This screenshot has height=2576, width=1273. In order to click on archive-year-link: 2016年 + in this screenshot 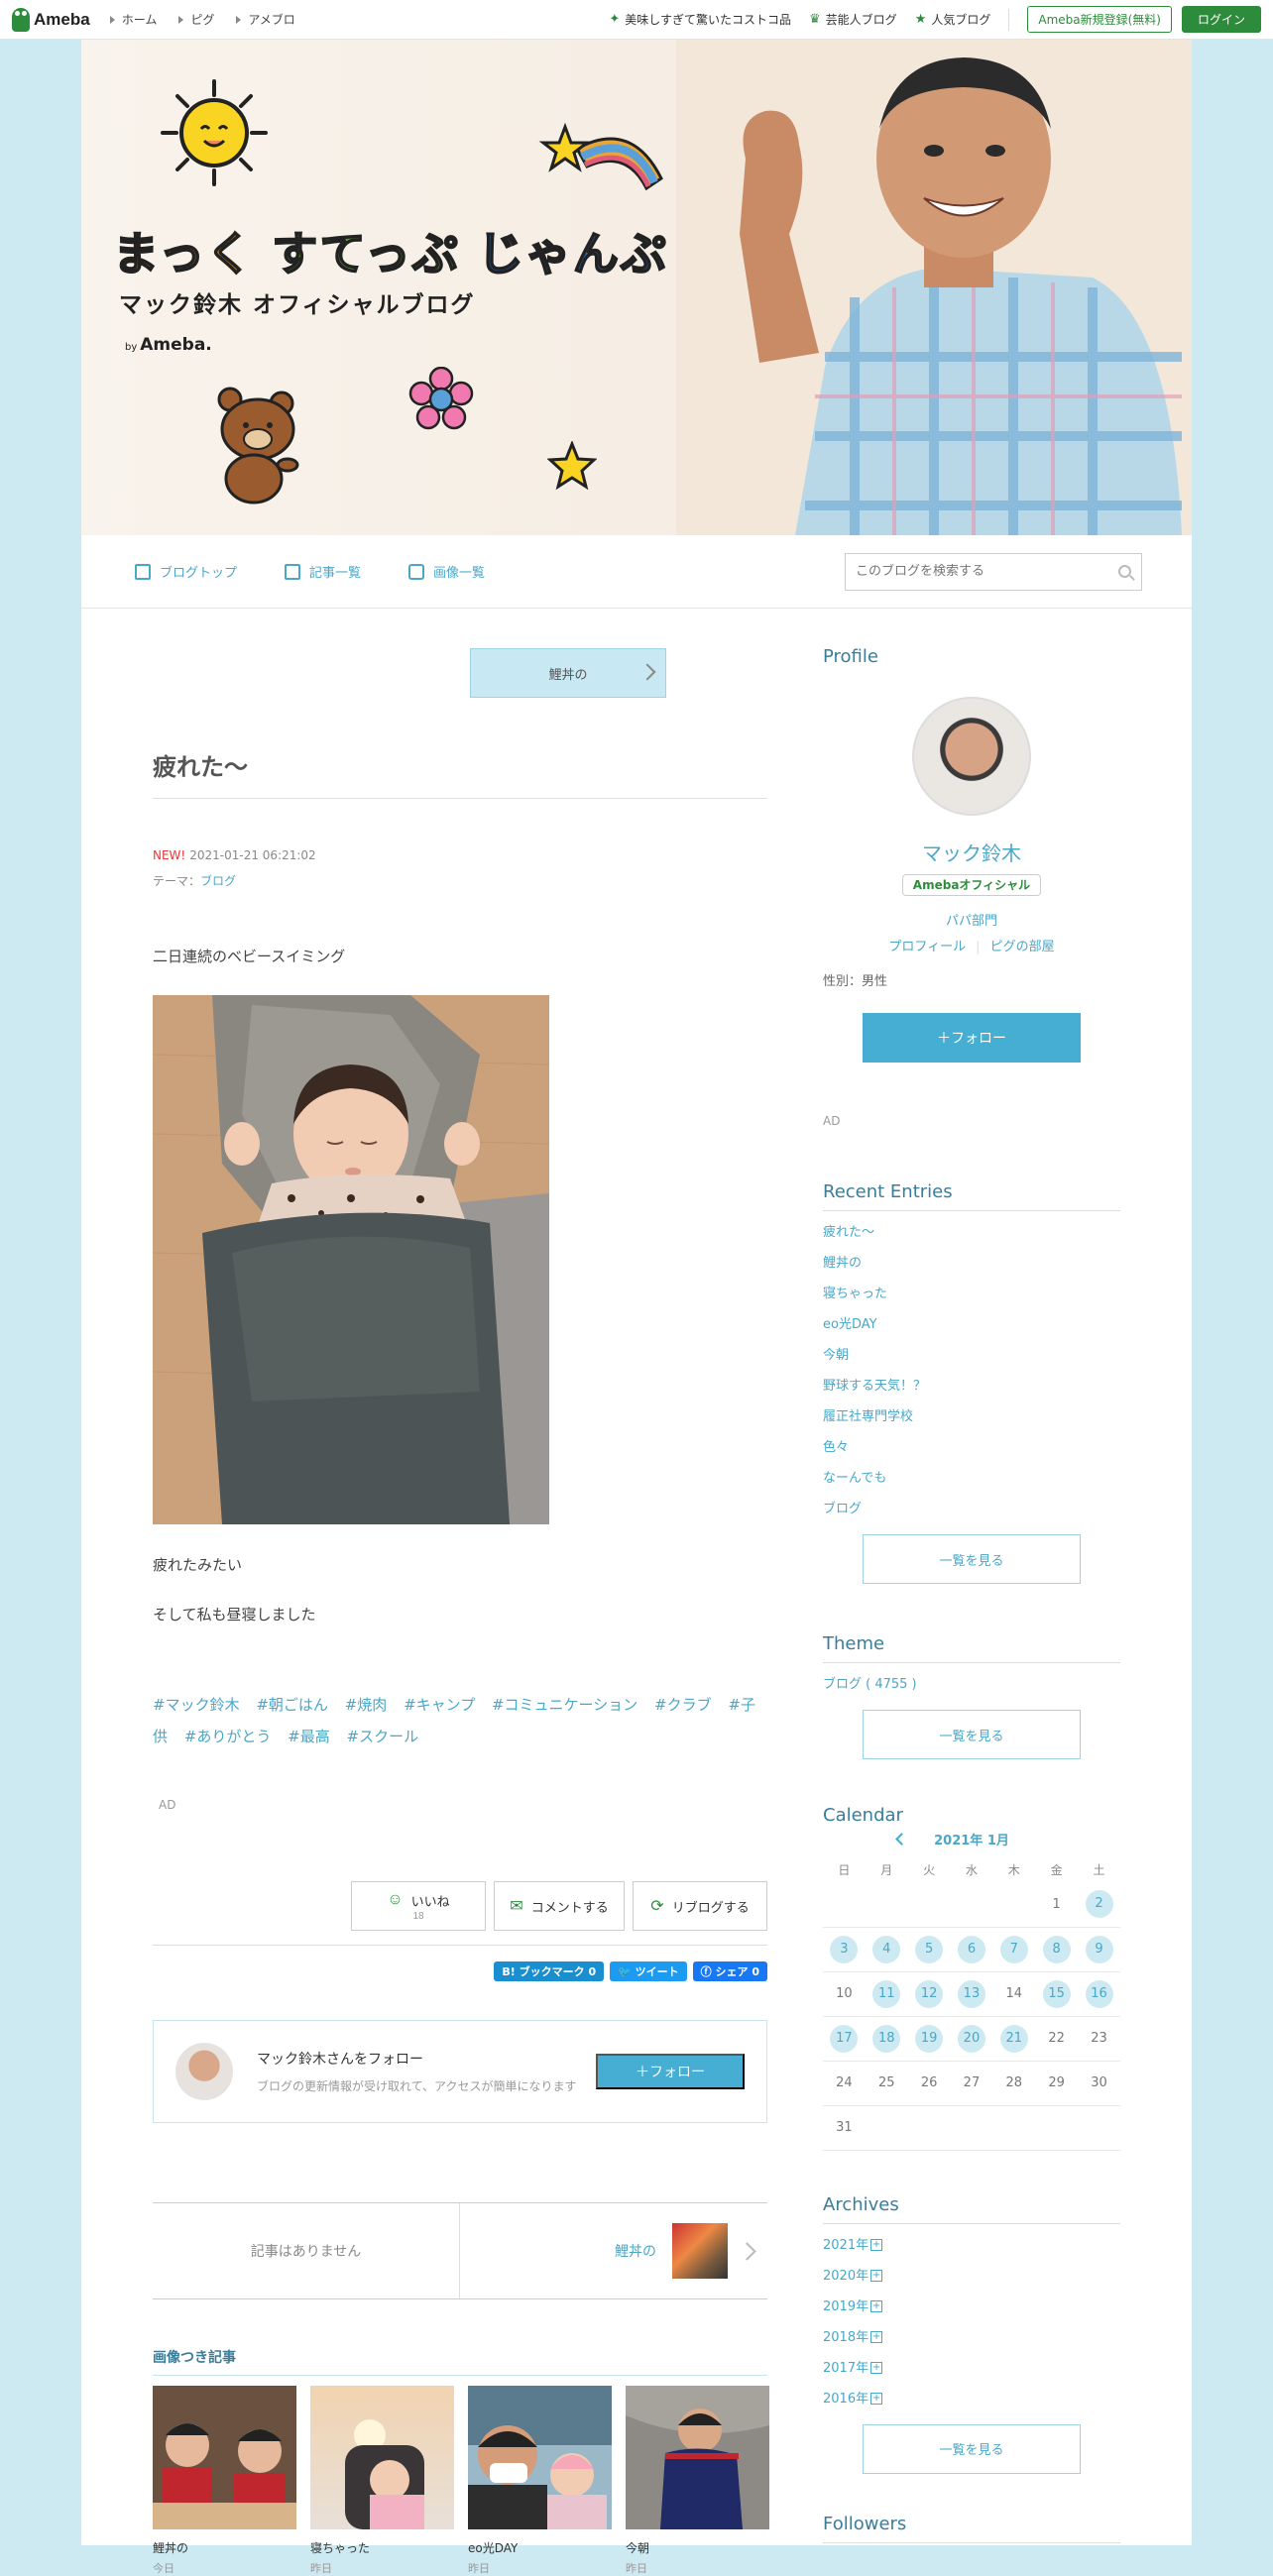, I will do `click(971, 2399)`.